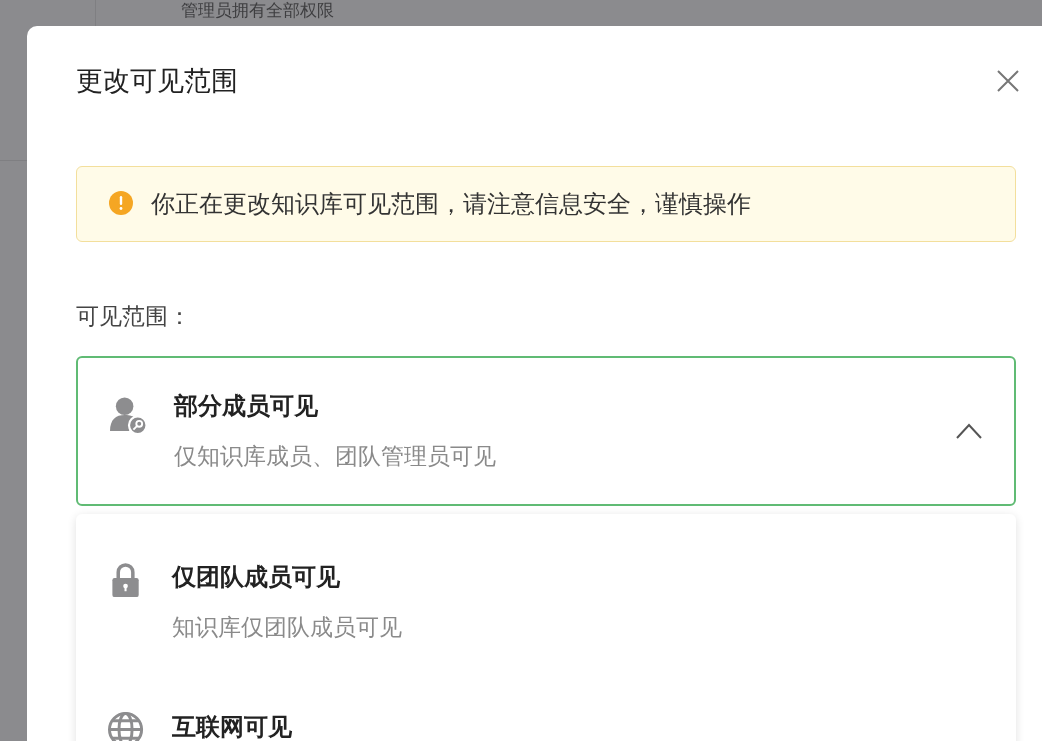  Describe the element at coordinates (257, 10) in the screenshot. I see `background-text: 管理员拥有全部权限` at that location.